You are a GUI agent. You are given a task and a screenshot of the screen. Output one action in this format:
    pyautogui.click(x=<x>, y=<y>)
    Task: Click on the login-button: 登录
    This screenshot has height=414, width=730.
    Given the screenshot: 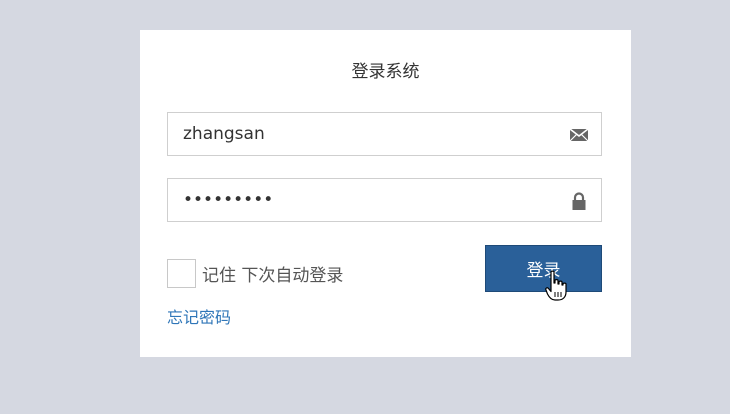 What is the action you would take?
    pyautogui.click(x=543, y=268)
    